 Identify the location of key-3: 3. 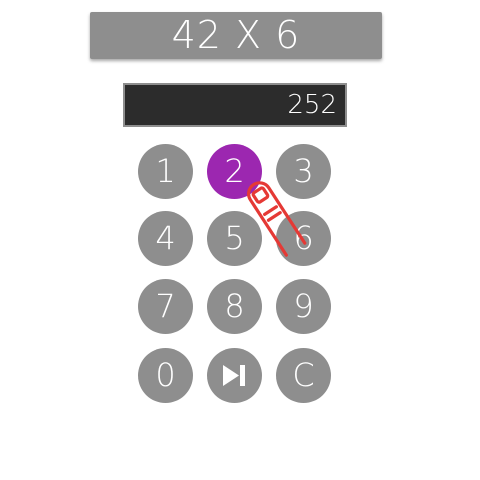
(303, 171).